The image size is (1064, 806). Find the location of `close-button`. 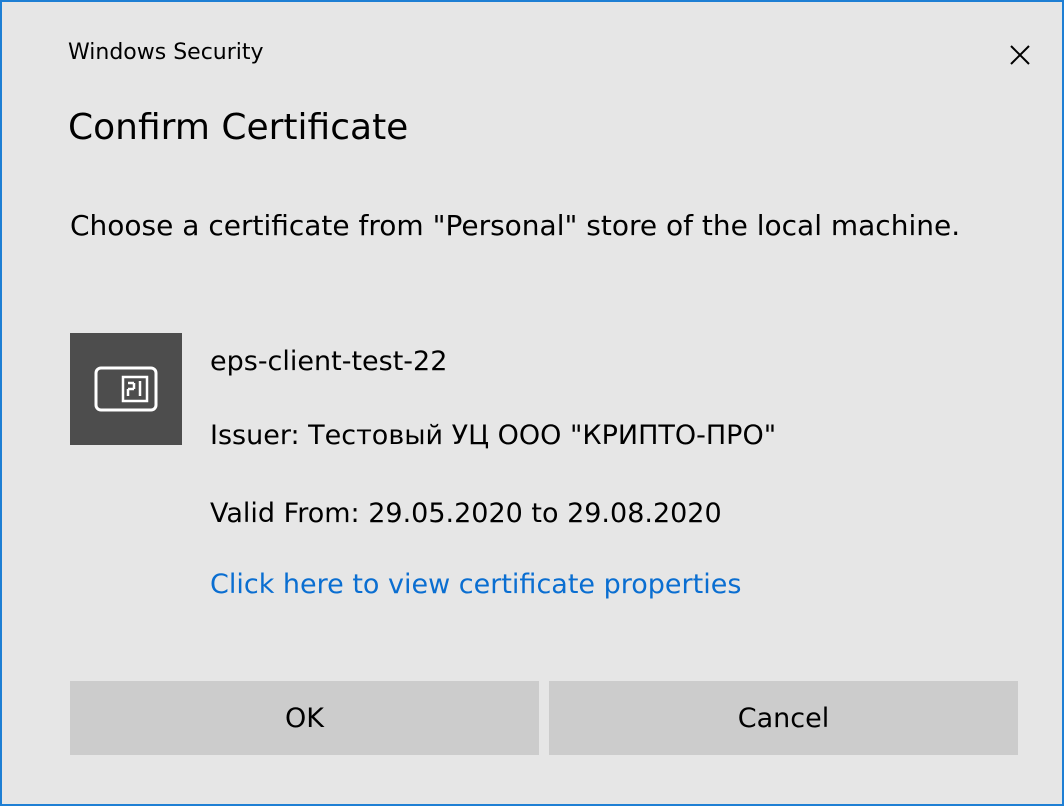

close-button is located at coordinates (1020, 55).